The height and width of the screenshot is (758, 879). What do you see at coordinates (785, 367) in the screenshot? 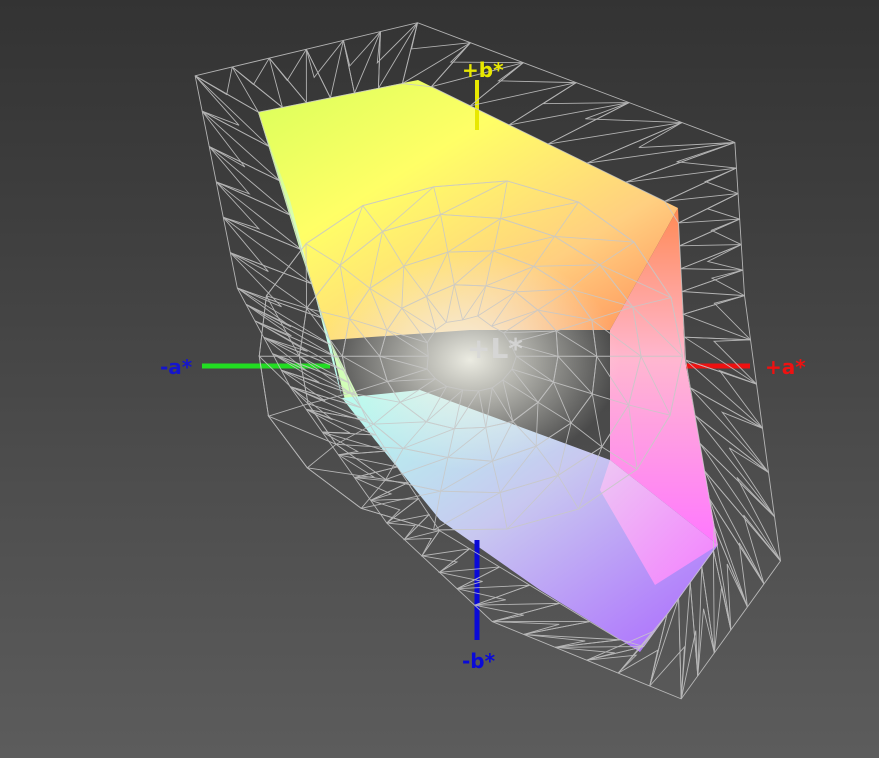
I see `plus-a-label: +a*` at bounding box center [785, 367].